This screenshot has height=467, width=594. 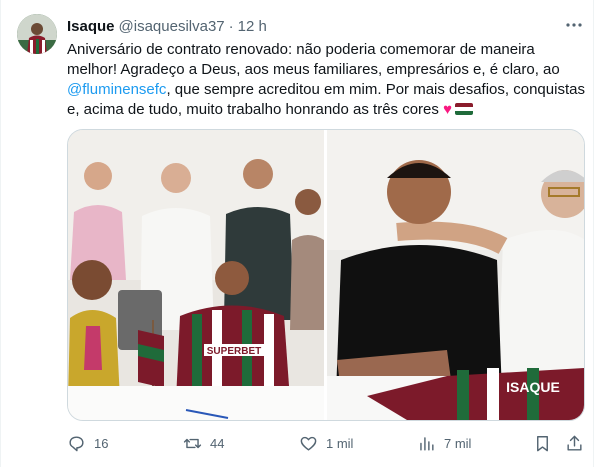 I want to click on repost-count: 44, so click(x=217, y=443).